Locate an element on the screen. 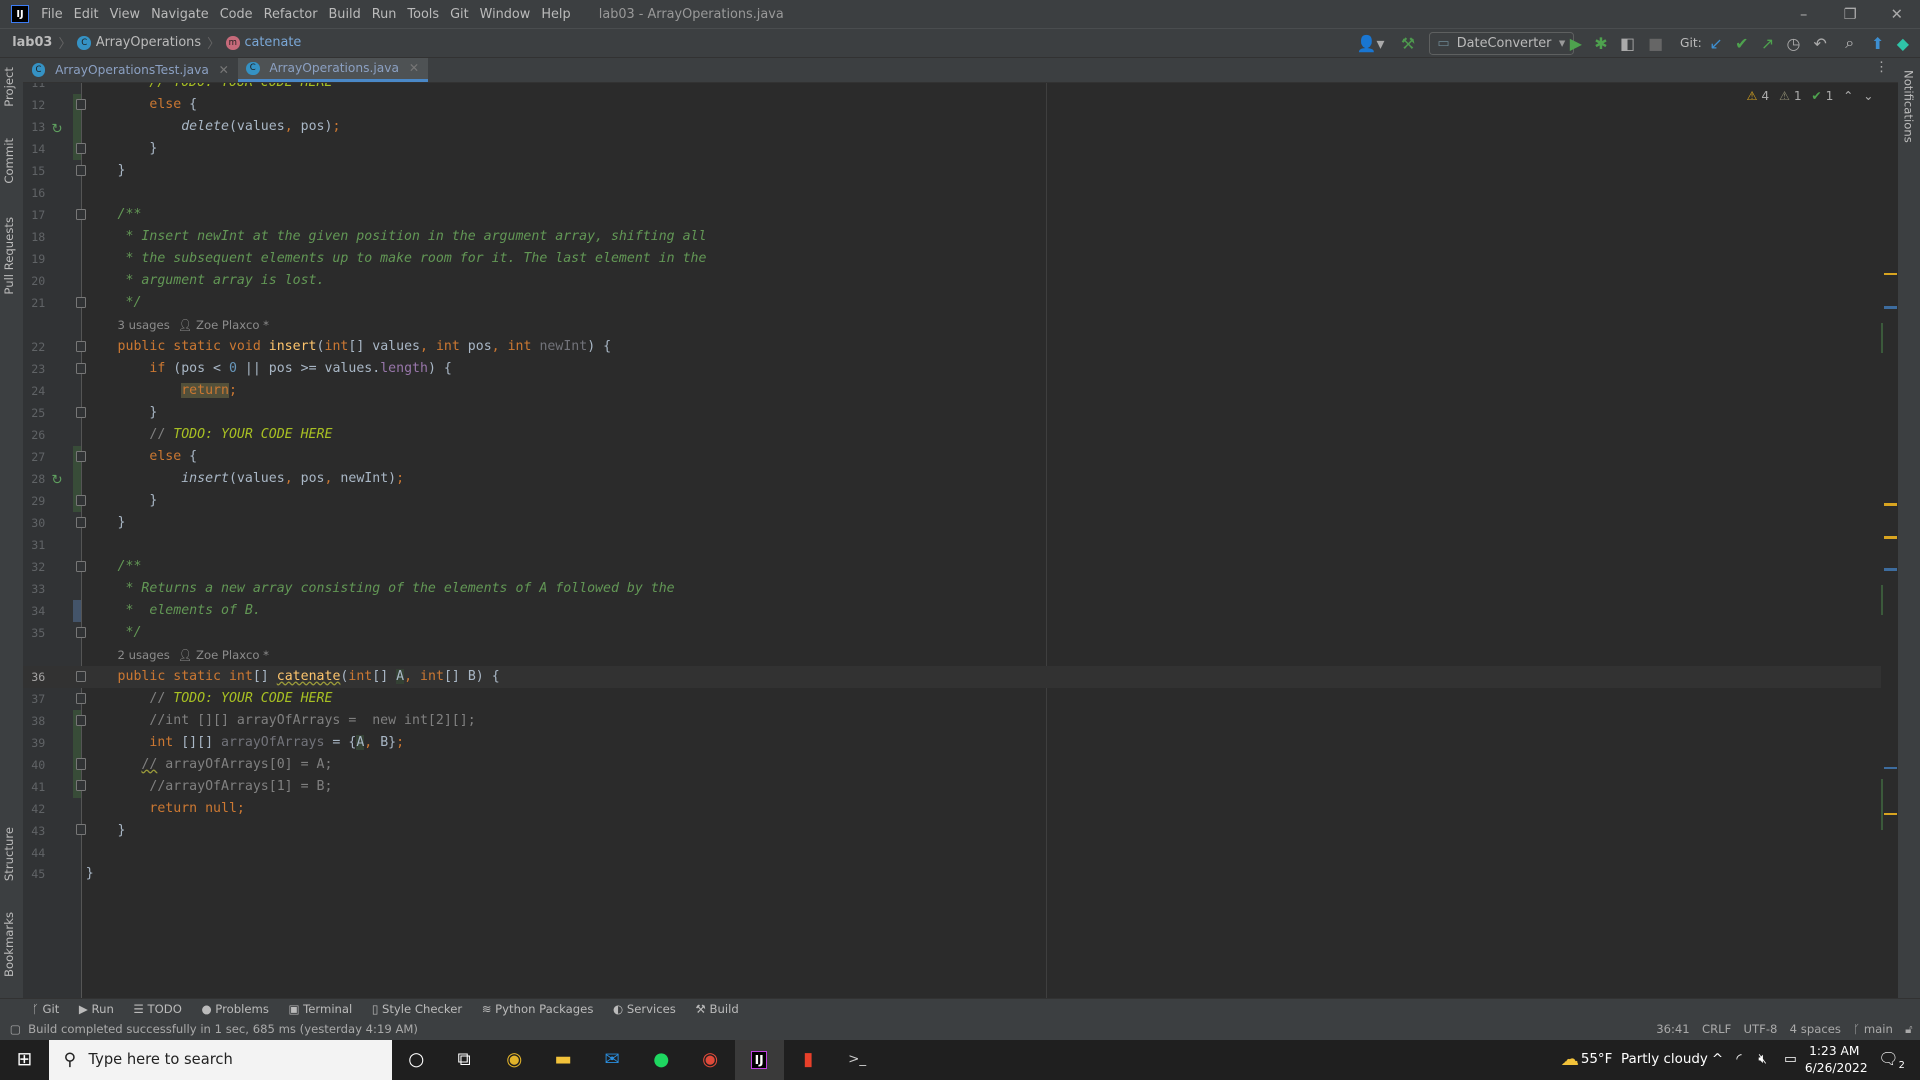  line-number: 19 is located at coordinates (34, 259).